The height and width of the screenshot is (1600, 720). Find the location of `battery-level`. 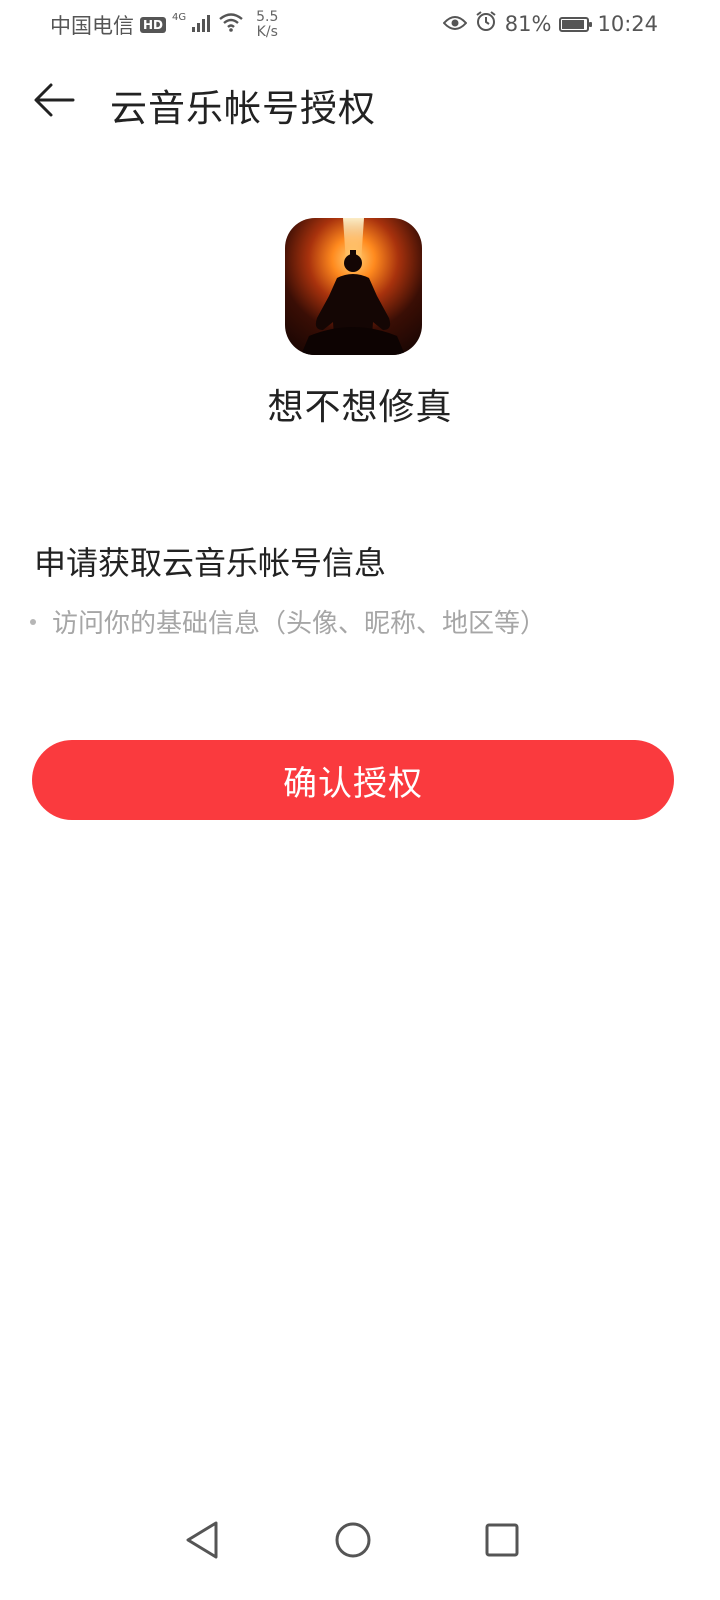

battery-level is located at coordinates (573, 24).